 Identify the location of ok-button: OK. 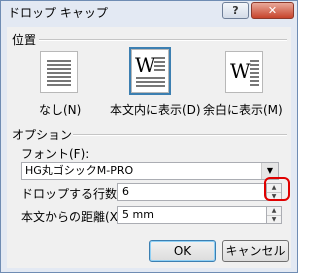
(182, 251).